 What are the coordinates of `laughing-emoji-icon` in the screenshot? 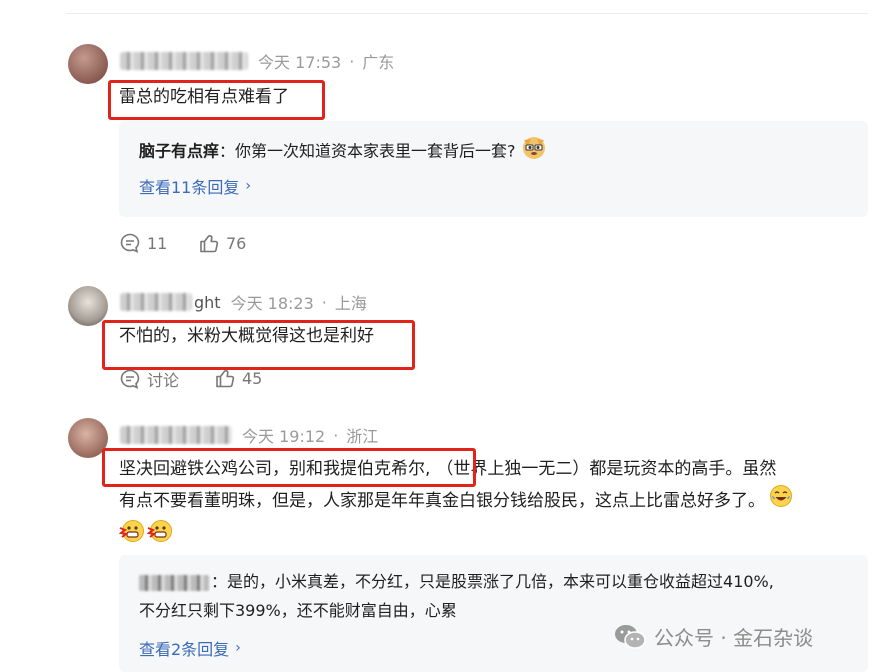 It's located at (781, 501).